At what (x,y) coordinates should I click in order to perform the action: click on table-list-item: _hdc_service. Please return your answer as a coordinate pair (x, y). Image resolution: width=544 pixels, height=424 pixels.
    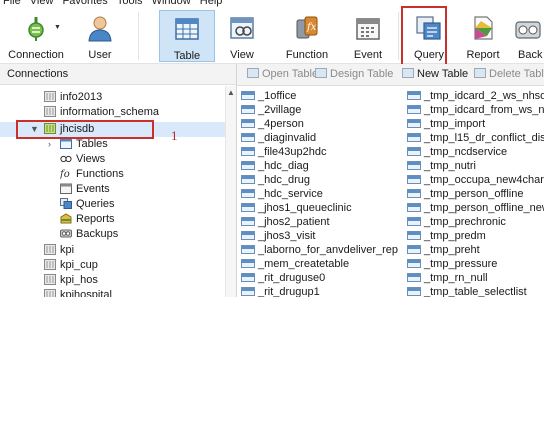
    Looking at the image, I should click on (282, 194).